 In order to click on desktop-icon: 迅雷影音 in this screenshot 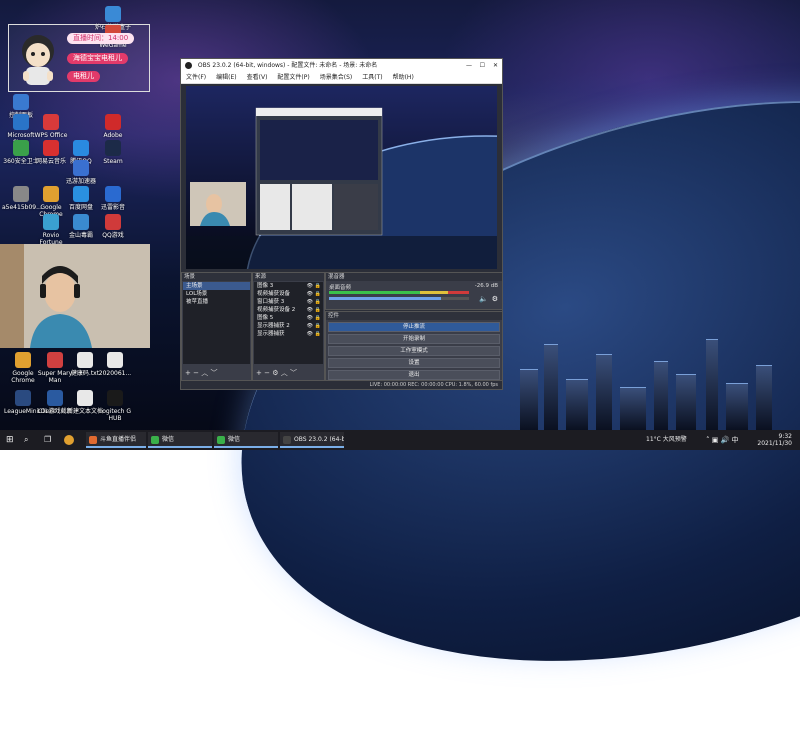, I will do `click(113, 198)`.